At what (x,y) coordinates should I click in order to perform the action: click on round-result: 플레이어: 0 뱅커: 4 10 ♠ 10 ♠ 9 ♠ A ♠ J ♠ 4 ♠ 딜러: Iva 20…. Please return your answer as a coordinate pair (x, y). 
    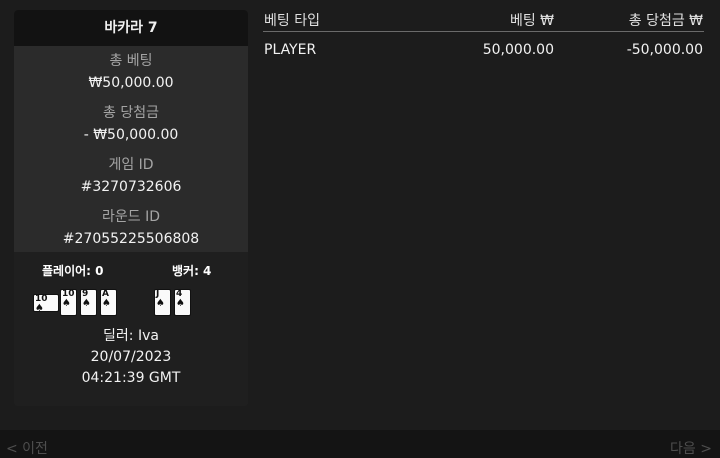
    Looking at the image, I should click on (131, 329).